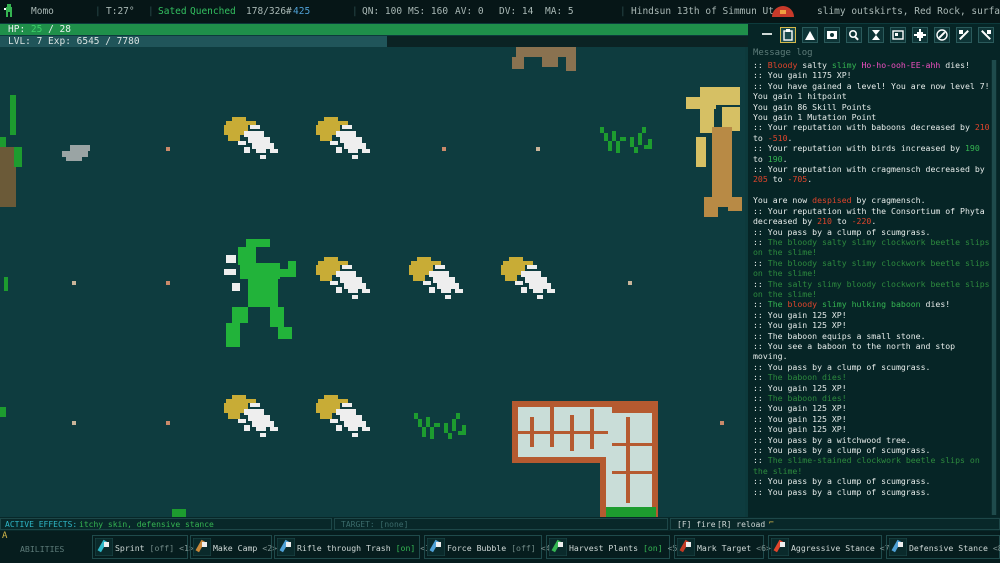  Describe the element at coordinates (810, 35) in the screenshot. I see `terrain-icon` at that location.